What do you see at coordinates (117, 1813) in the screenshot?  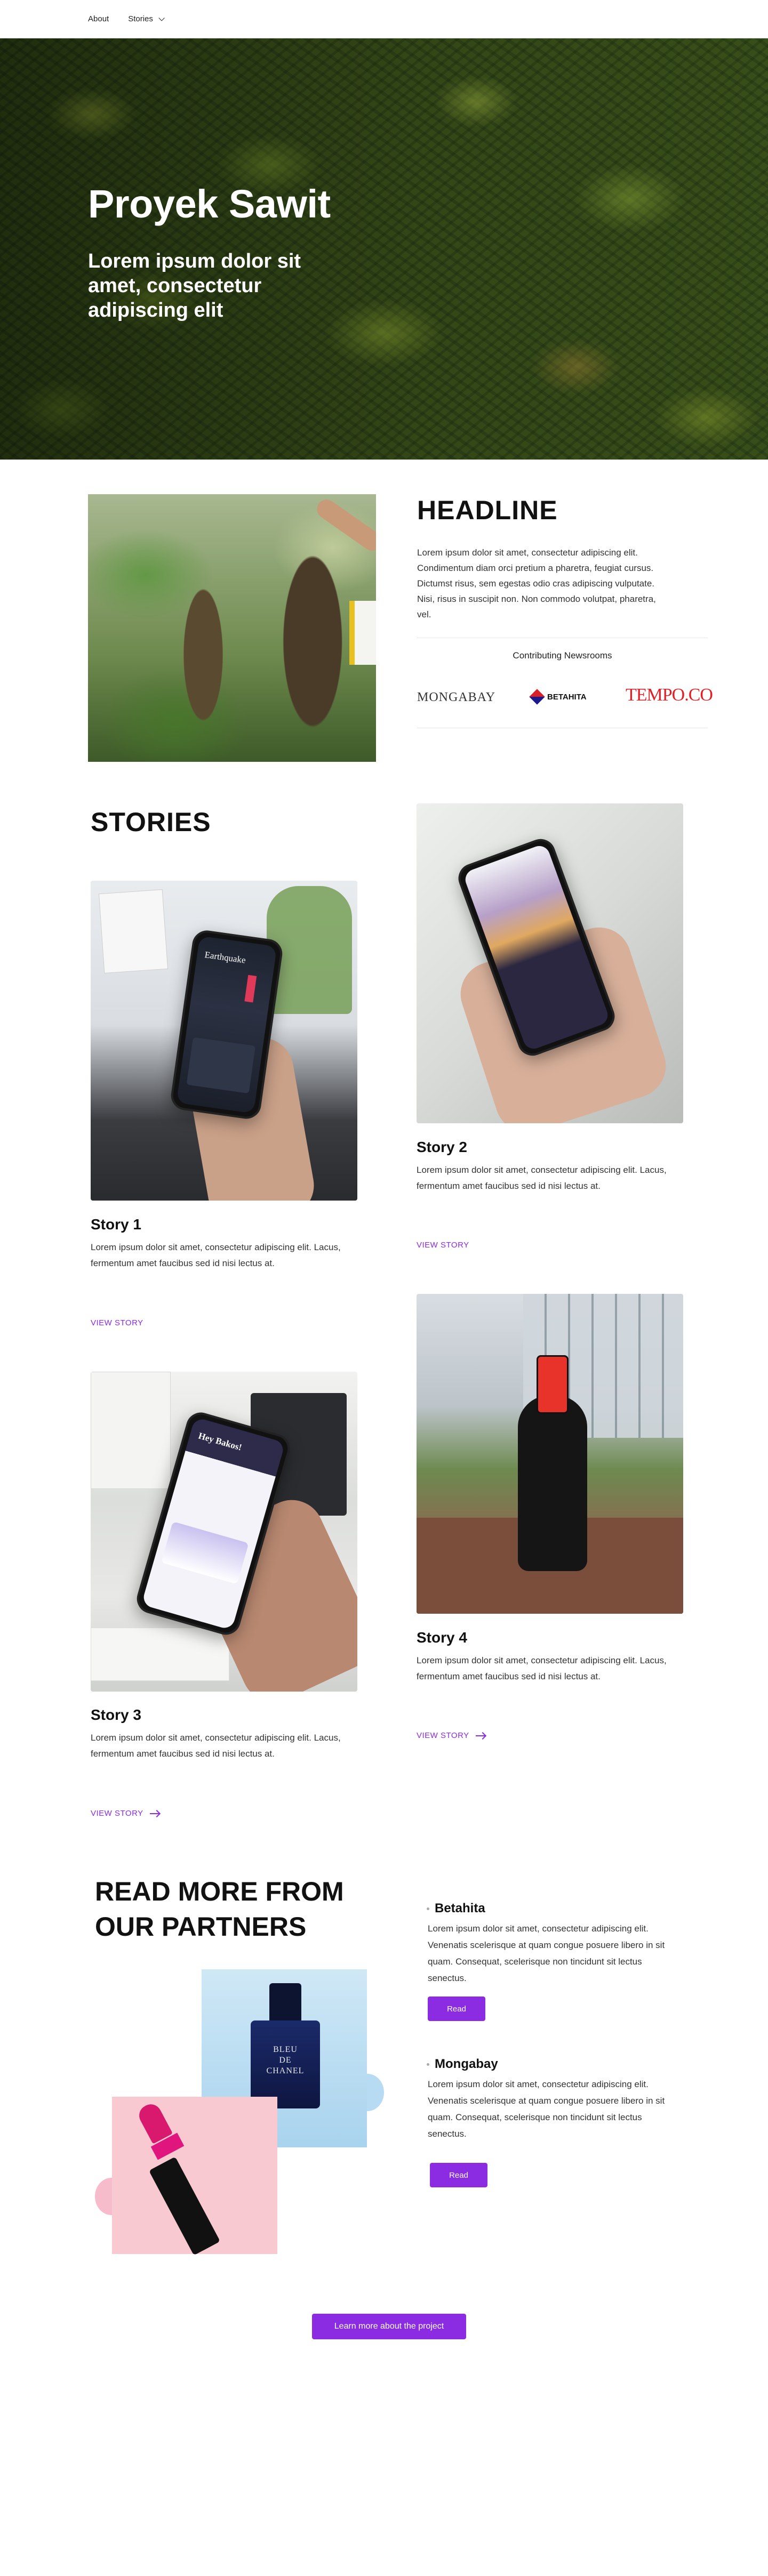 I see `story-3-link-label: VIEW STORY` at bounding box center [117, 1813].